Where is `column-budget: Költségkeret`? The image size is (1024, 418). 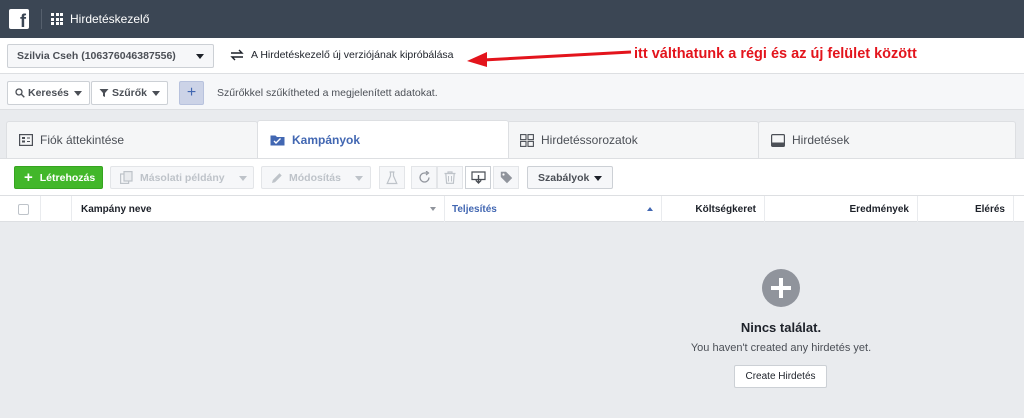
column-budget: Költségkeret is located at coordinates (713, 209).